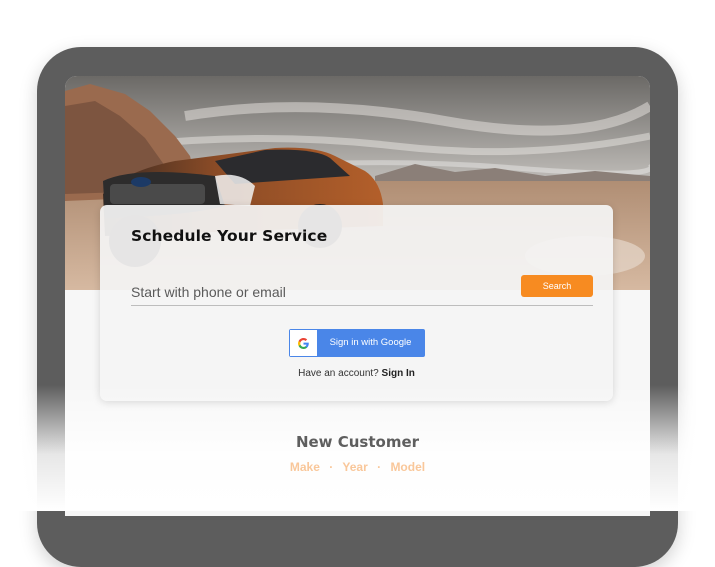 Image resolution: width=715 pixels, height=567 pixels. What do you see at coordinates (557, 286) in the screenshot?
I see `search-button: Search` at bounding box center [557, 286].